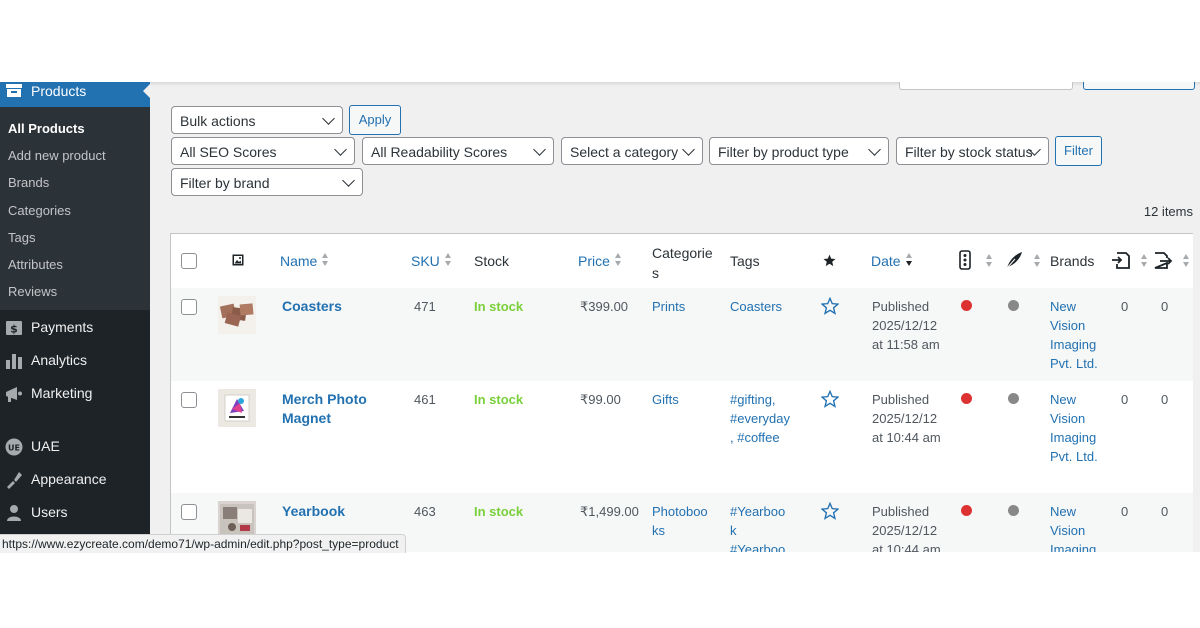  I want to click on svg-text: UE, so click(14, 448).